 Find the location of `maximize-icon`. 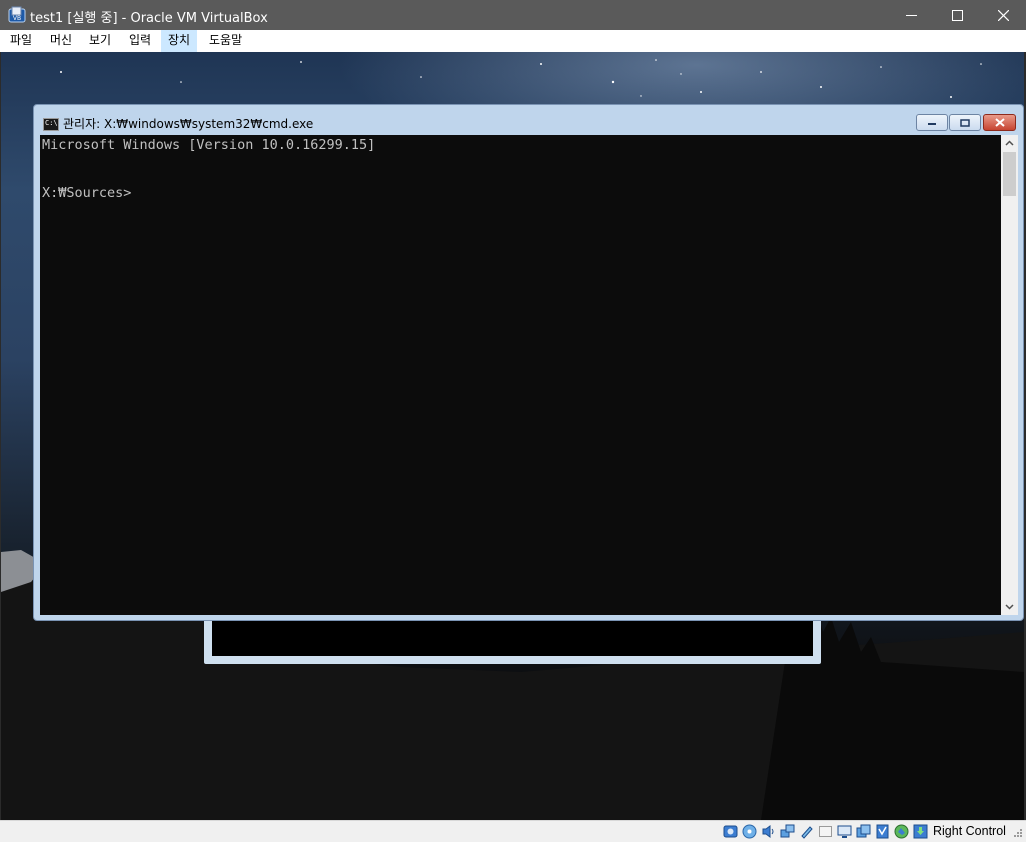

maximize-icon is located at coordinates (957, 15).